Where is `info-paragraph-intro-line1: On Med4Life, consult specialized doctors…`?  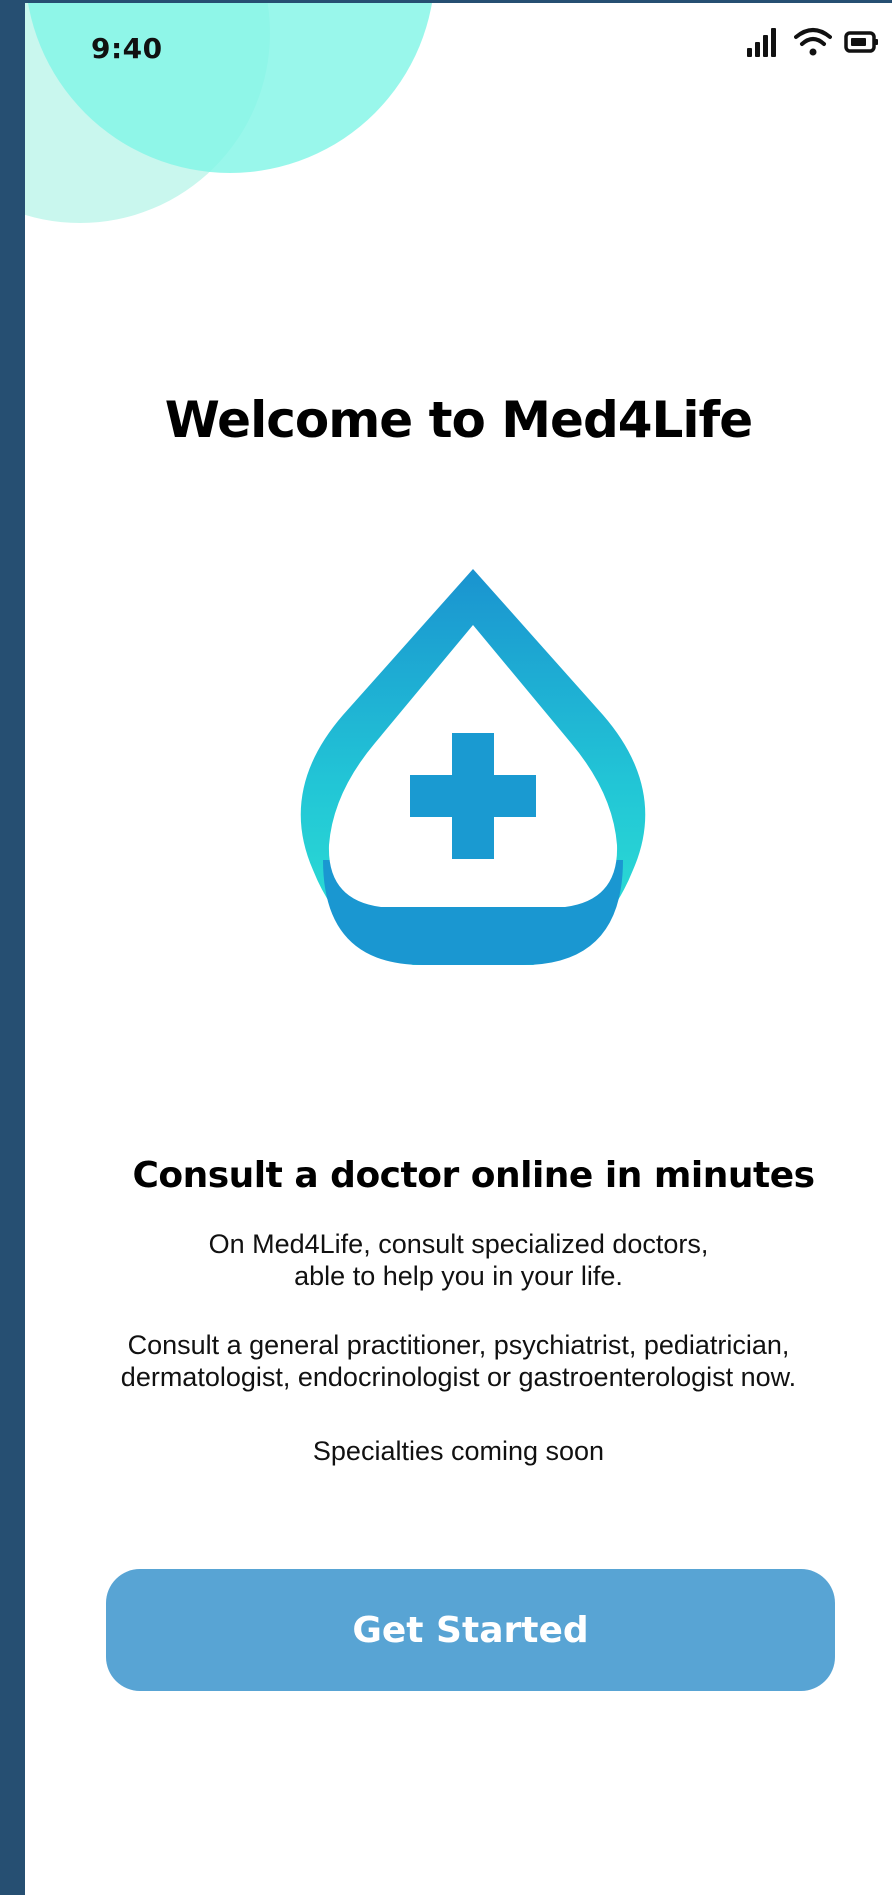
info-paragraph-intro-line1: On Med4Life, consult specialized doctors… is located at coordinates (458, 1244).